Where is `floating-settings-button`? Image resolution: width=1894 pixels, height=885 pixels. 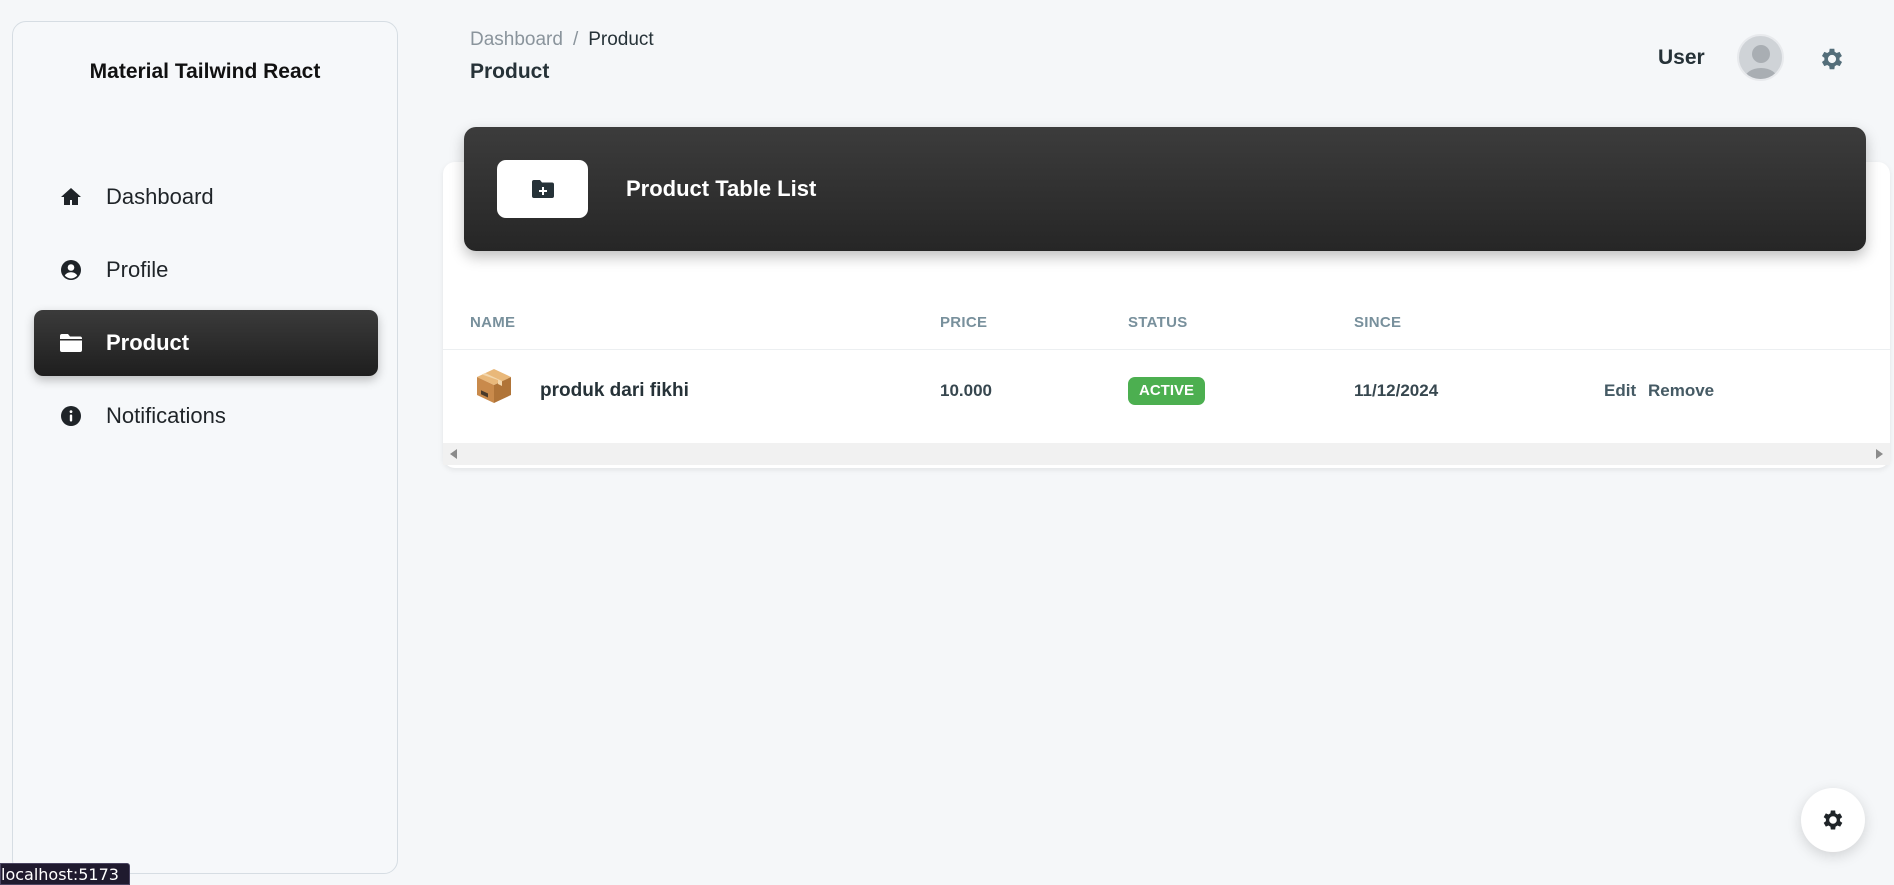
floating-settings-button is located at coordinates (1833, 820).